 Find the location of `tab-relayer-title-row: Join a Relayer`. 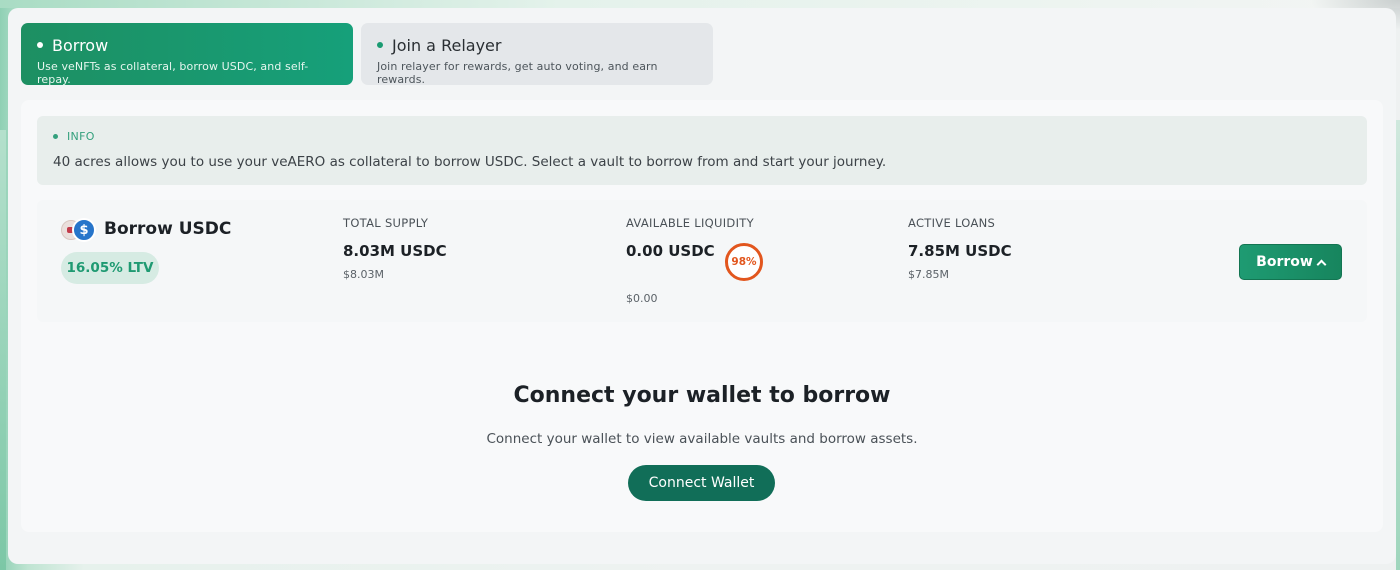

tab-relayer-title-row: Join a Relayer is located at coordinates (537, 45).